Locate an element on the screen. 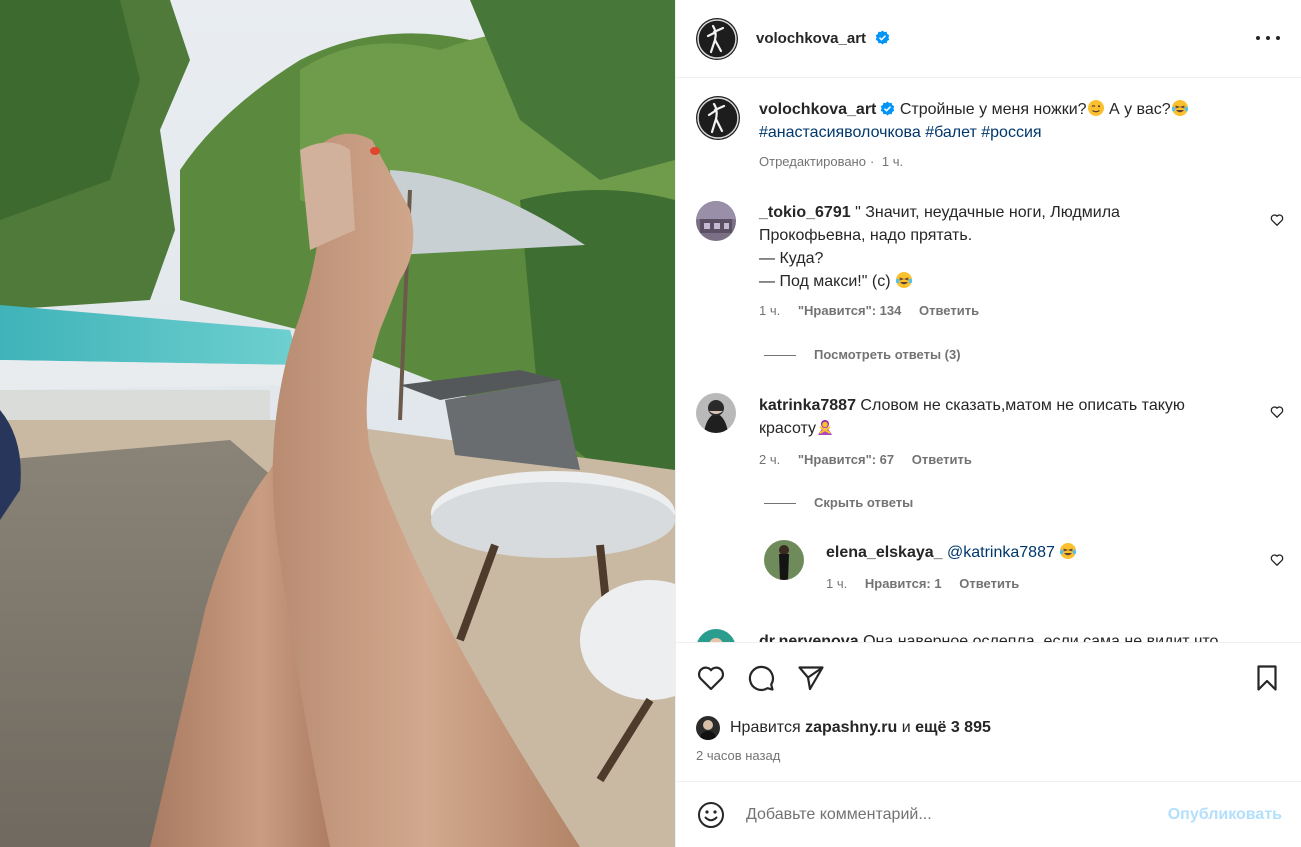  comment-meta: 1 ч. "Нравится": 134 Ответить is located at coordinates (869, 310).